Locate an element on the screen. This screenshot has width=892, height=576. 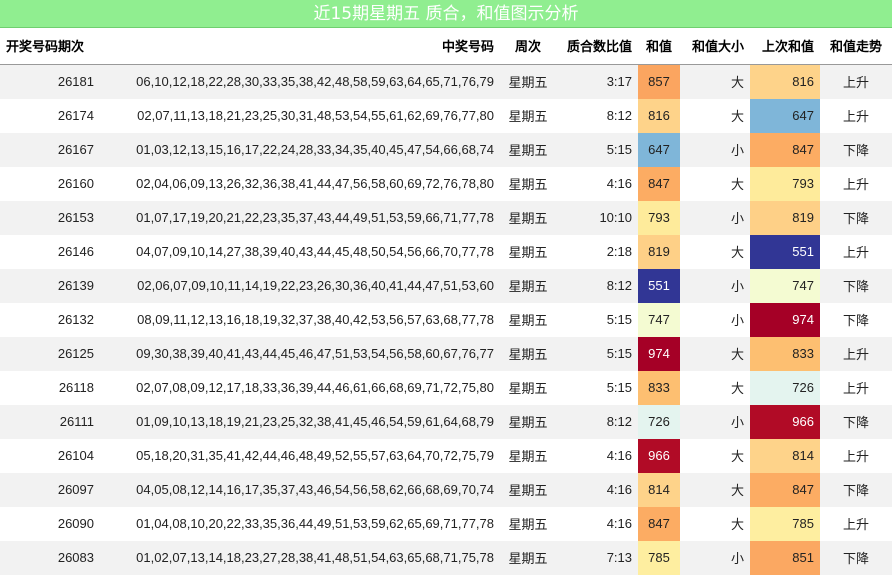
previous-sum-cell: 551 is located at coordinates (785, 251).